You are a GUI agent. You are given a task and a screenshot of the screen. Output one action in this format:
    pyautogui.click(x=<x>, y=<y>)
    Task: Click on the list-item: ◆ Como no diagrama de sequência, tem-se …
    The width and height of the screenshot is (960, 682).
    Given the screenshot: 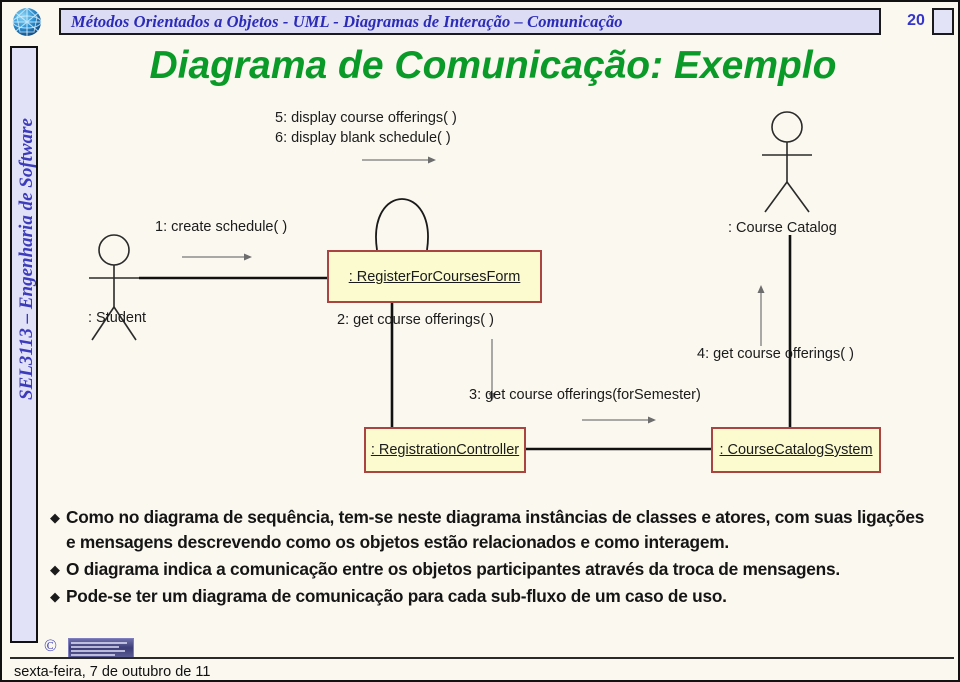 What is the action you would take?
    pyautogui.click(x=494, y=530)
    